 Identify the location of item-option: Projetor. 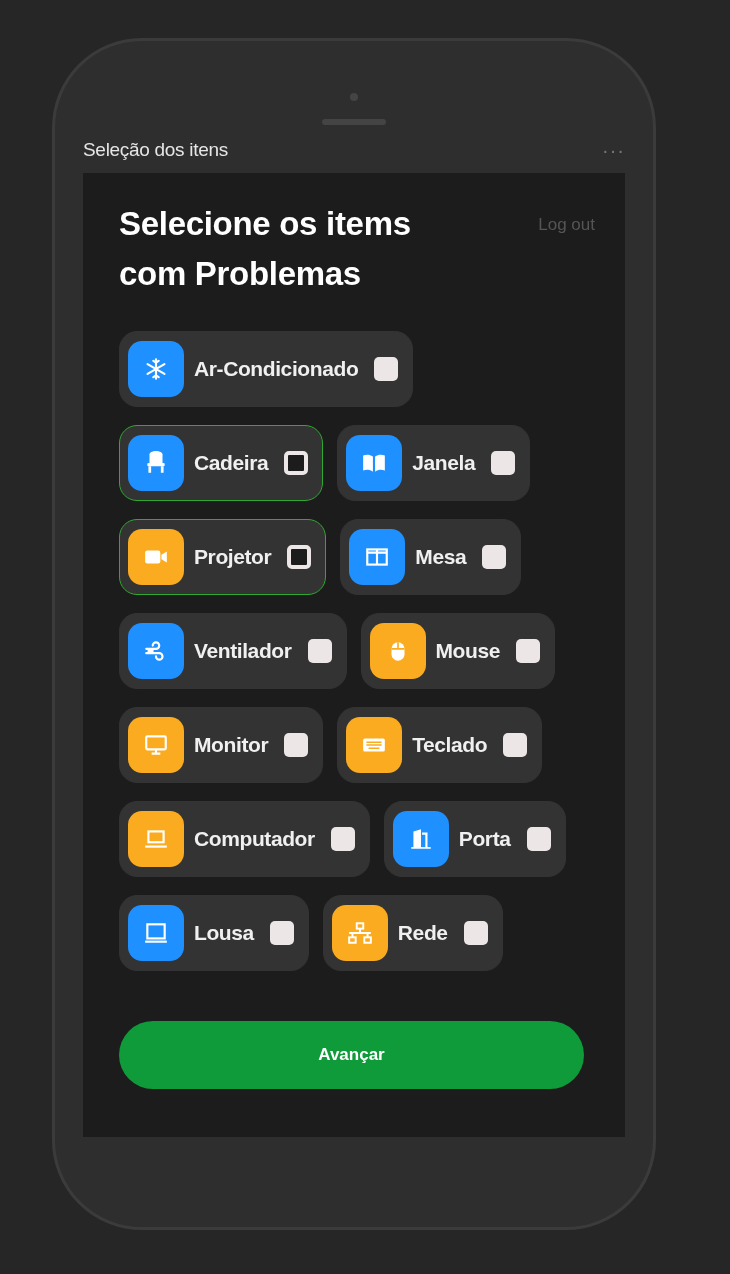
(223, 557).